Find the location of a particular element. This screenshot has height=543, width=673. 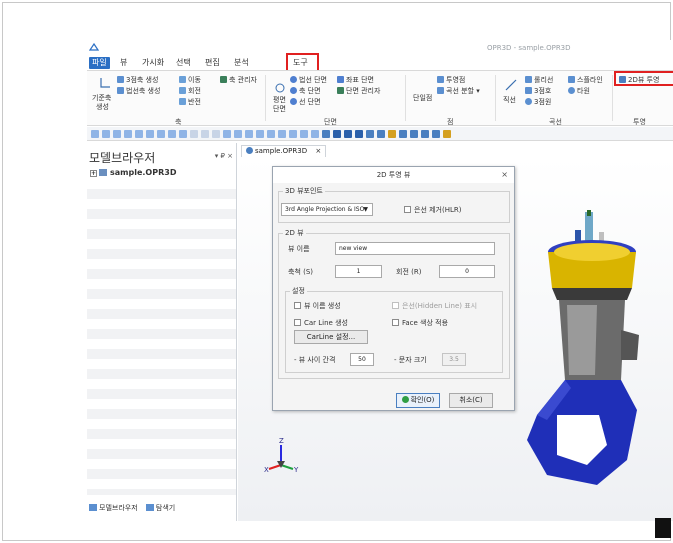

panel-title: 모델브라우저 is located at coordinates (122, 158).